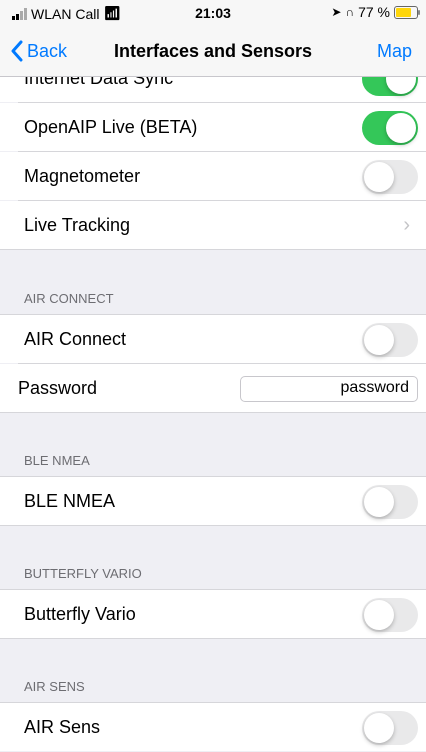 The width and height of the screenshot is (426, 752). What do you see at coordinates (213, 225) in the screenshot?
I see `row-live-tracking: Live Tracking ›` at bounding box center [213, 225].